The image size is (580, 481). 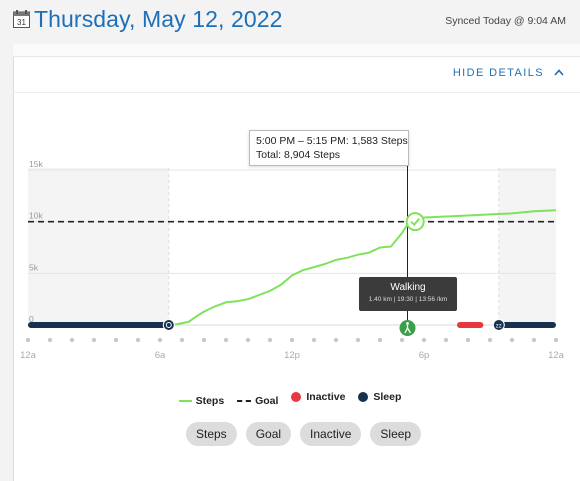 What do you see at coordinates (331, 434) in the screenshot?
I see `filter-inactive-chip: Inactive` at bounding box center [331, 434].